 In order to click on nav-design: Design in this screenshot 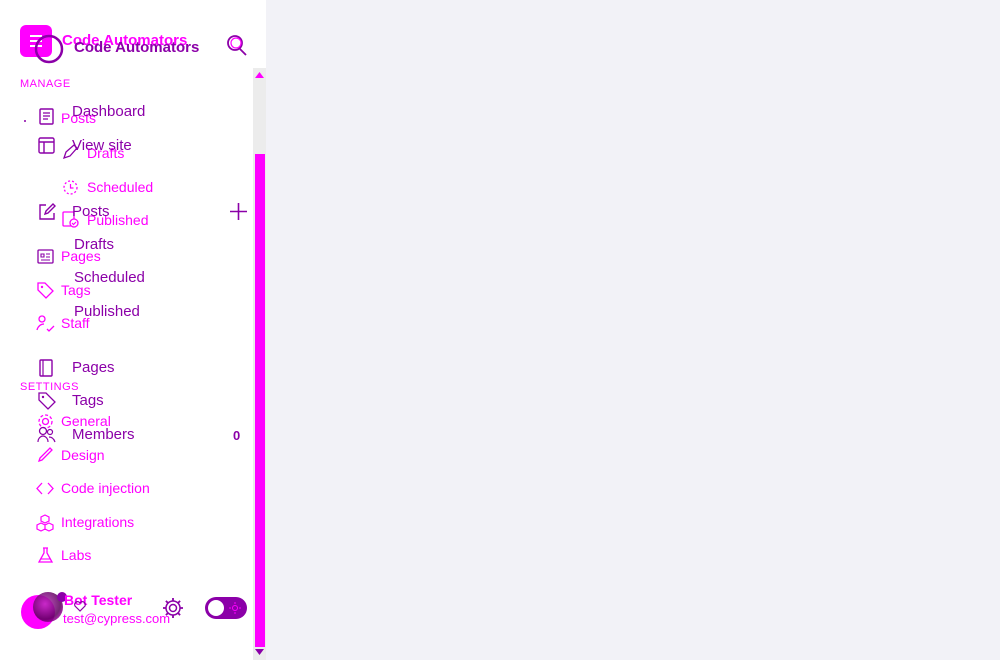, I will do `click(83, 455)`.